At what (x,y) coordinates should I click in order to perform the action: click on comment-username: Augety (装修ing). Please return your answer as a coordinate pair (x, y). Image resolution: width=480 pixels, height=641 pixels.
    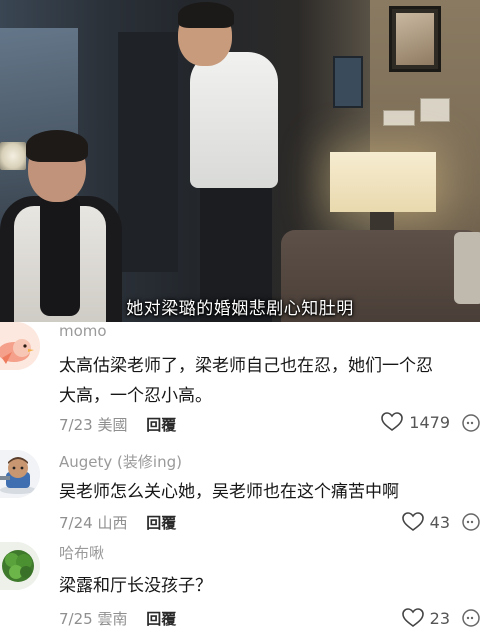
    Looking at the image, I should click on (120, 461).